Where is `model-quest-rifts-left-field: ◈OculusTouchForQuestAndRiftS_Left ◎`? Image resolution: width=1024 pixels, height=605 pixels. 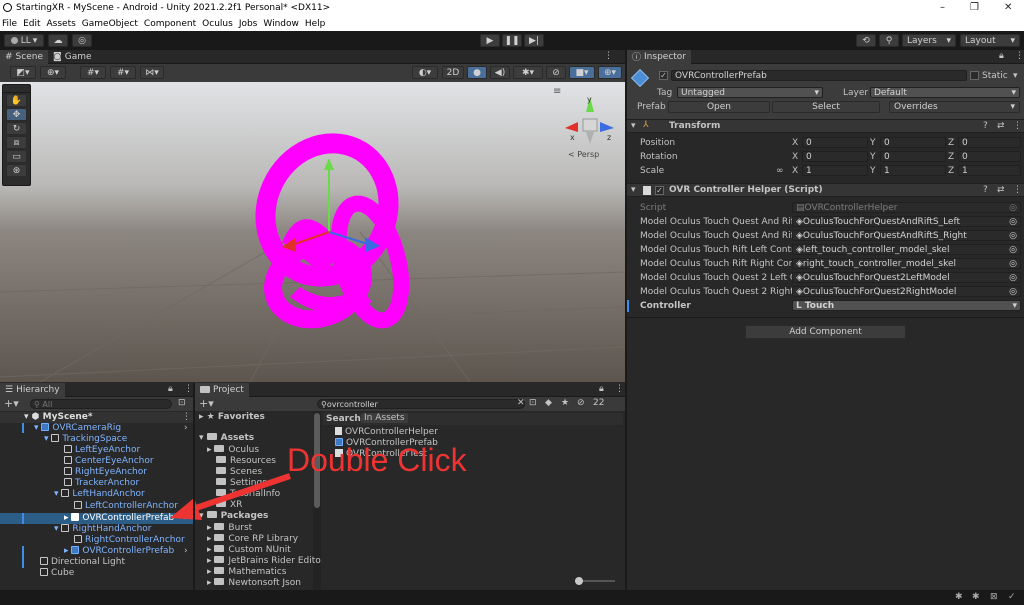 model-quest-rifts-left-field: ◈OculusTouchForQuestAndRiftS_Left ◎ is located at coordinates (906, 221).